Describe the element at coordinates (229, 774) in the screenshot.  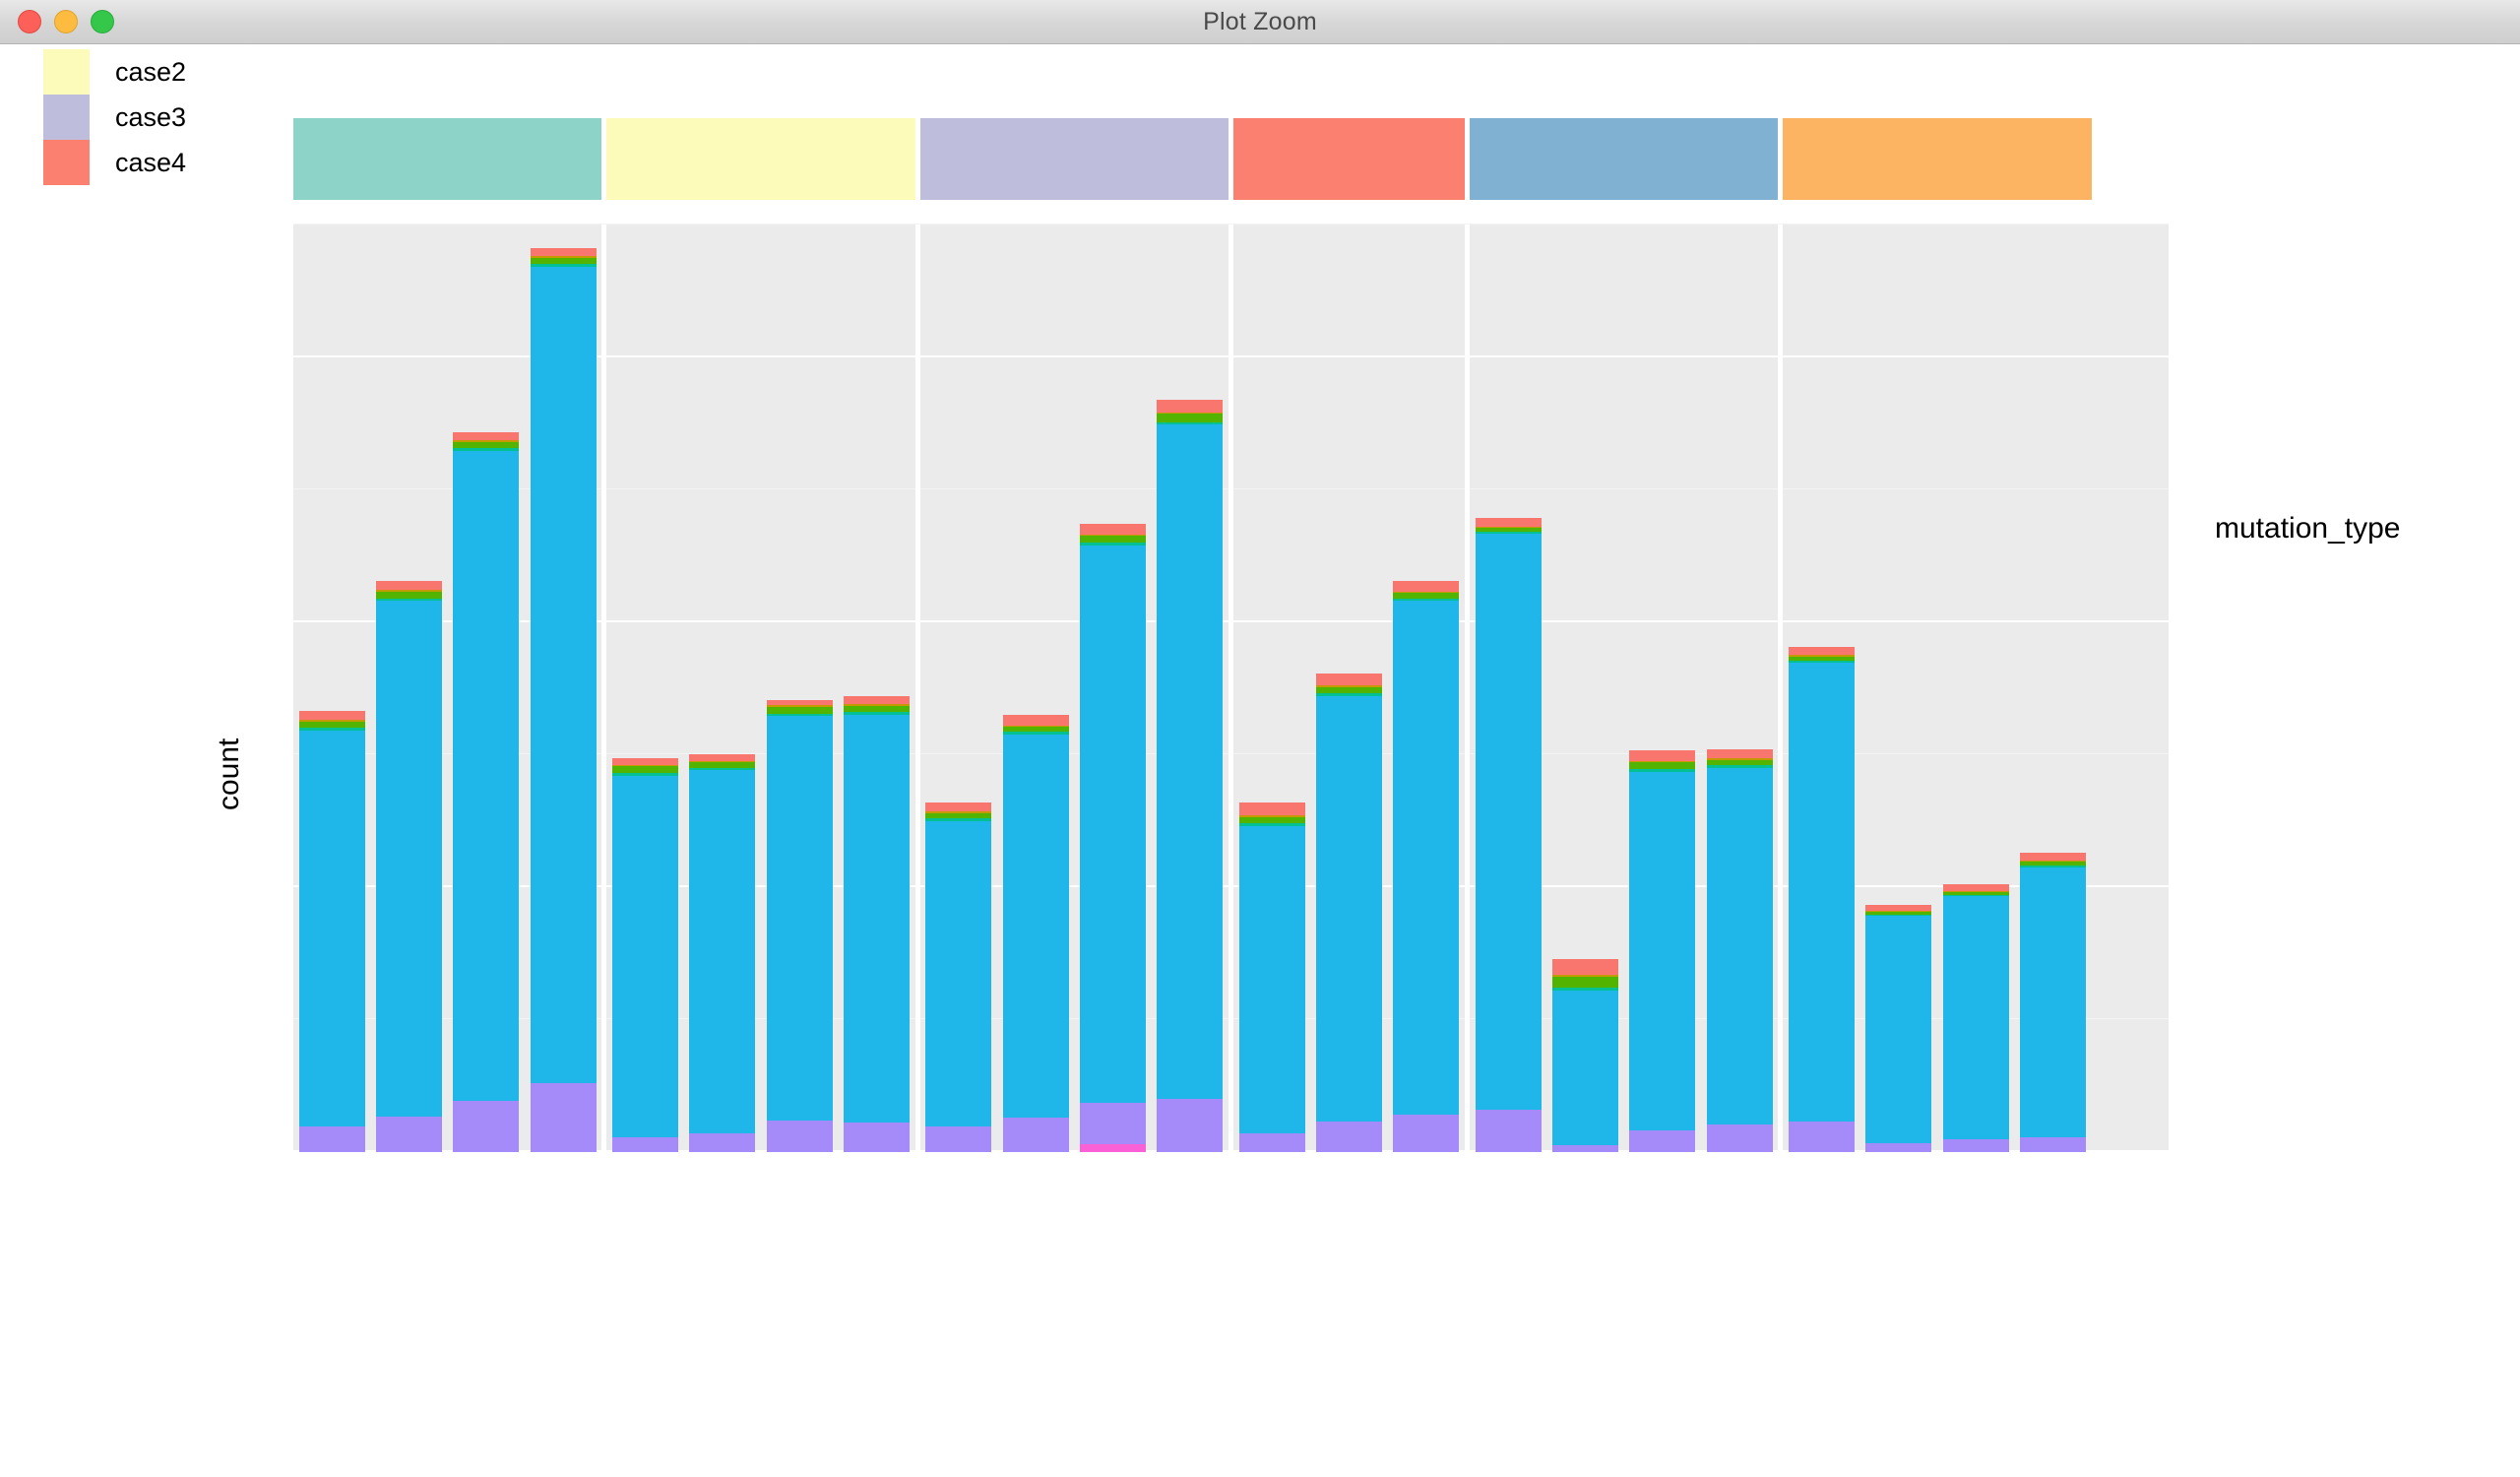
I see `y-axis-title: count` at that location.